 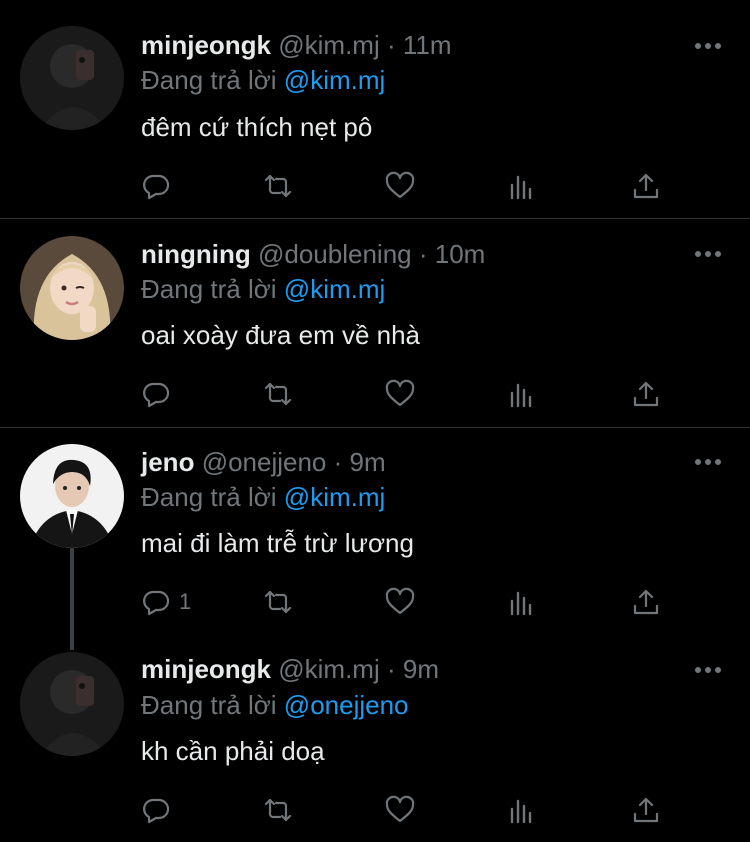 What do you see at coordinates (346, 705) in the screenshot?
I see `mention-link: @onejjeno` at bounding box center [346, 705].